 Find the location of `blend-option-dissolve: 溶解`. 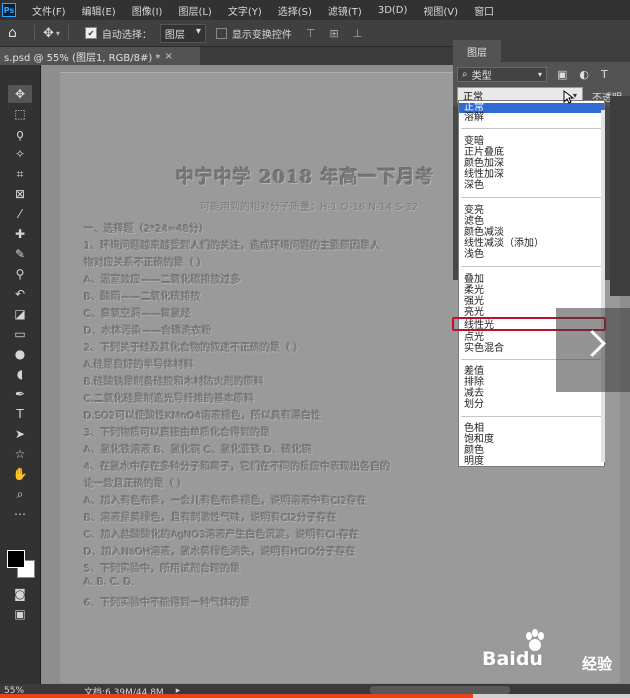

blend-option-dissolve: 溶解 is located at coordinates (531, 118).